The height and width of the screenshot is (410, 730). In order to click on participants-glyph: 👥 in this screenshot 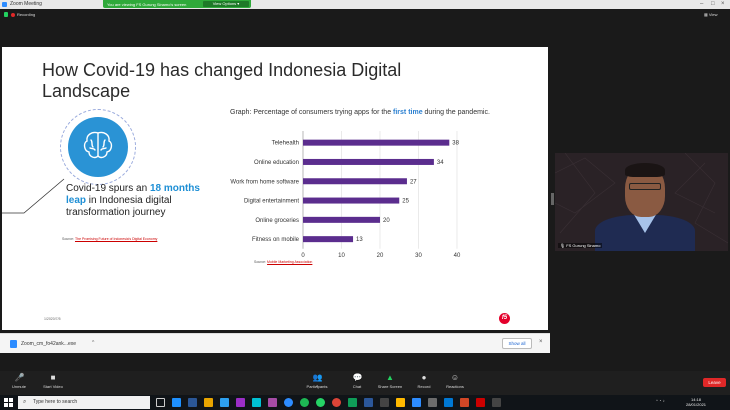, I will do `click(317, 377)`.